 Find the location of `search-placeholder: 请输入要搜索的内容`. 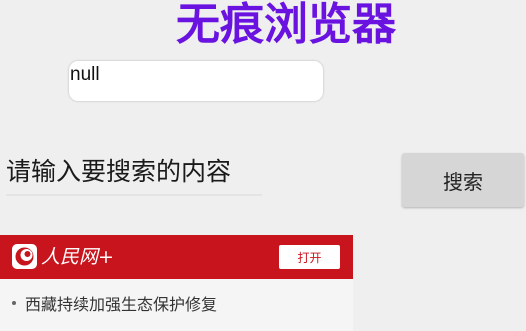

search-placeholder: 请输入要搜索的内容 is located at coordinates (119, 171).